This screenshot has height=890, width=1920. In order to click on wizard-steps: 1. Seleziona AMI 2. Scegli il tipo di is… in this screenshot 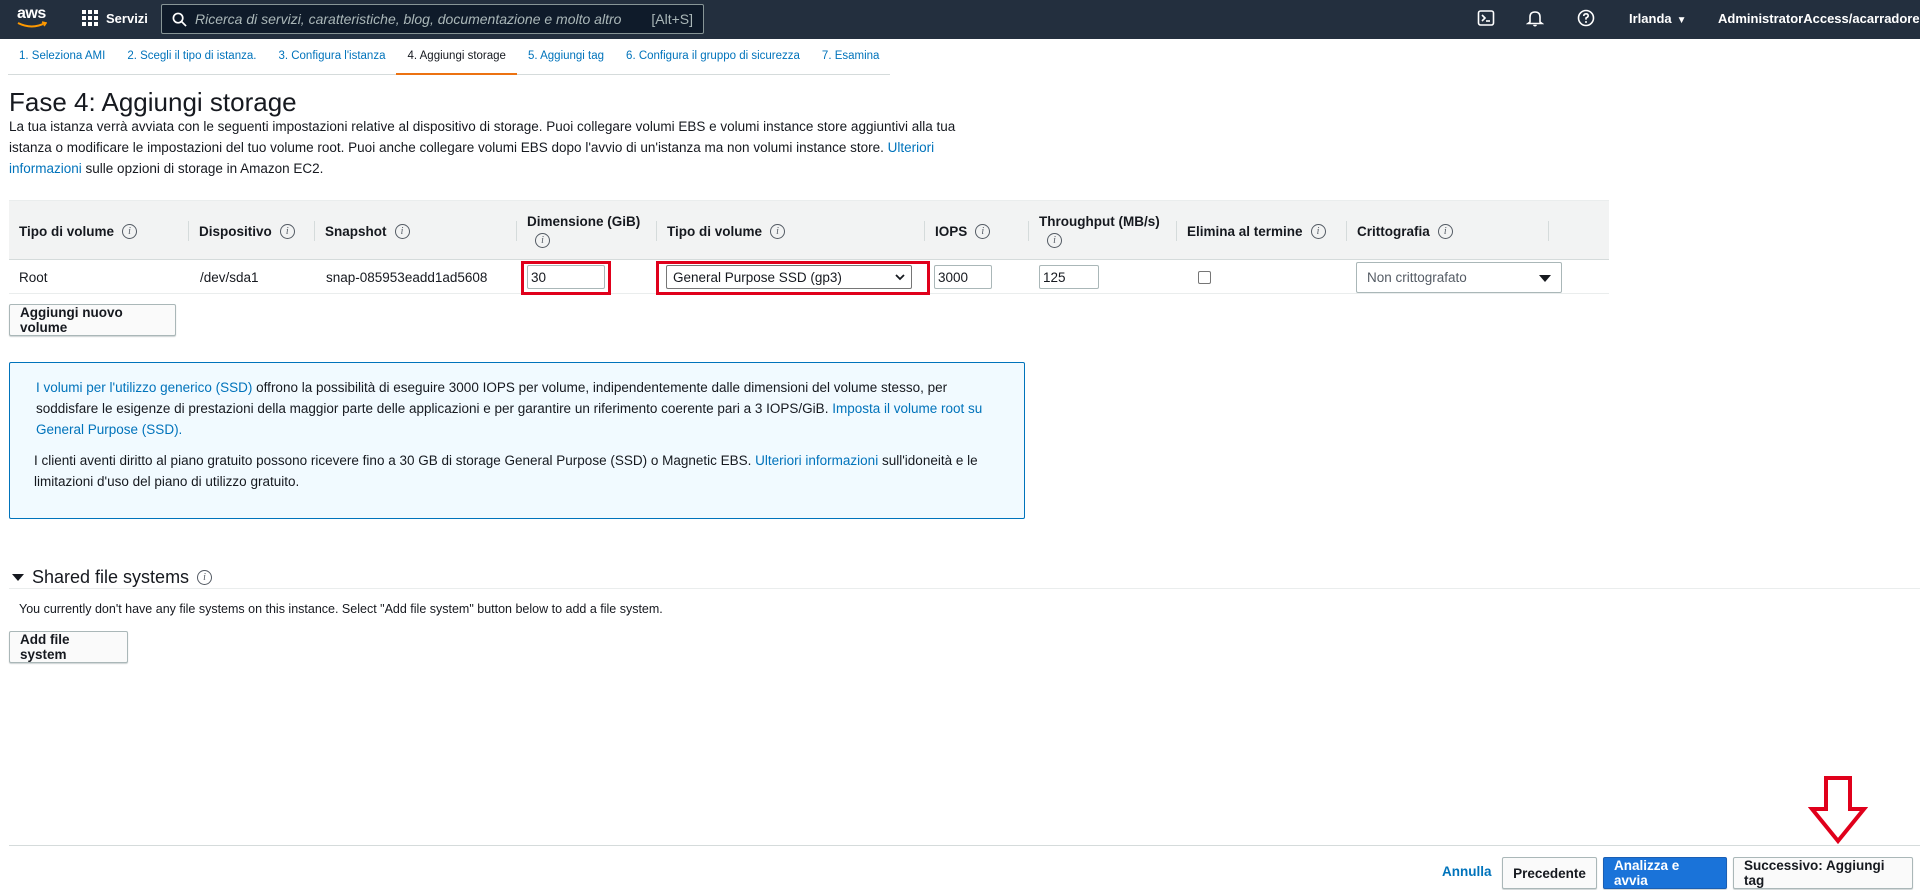, I will do `click(449, 61)`.